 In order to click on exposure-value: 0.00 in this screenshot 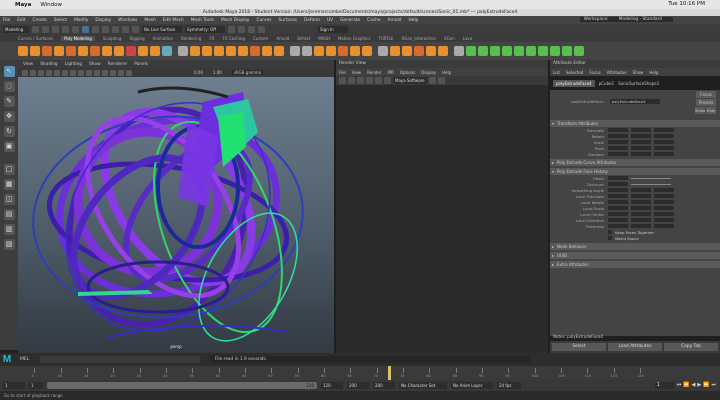, I will do `click(198, 72)`.